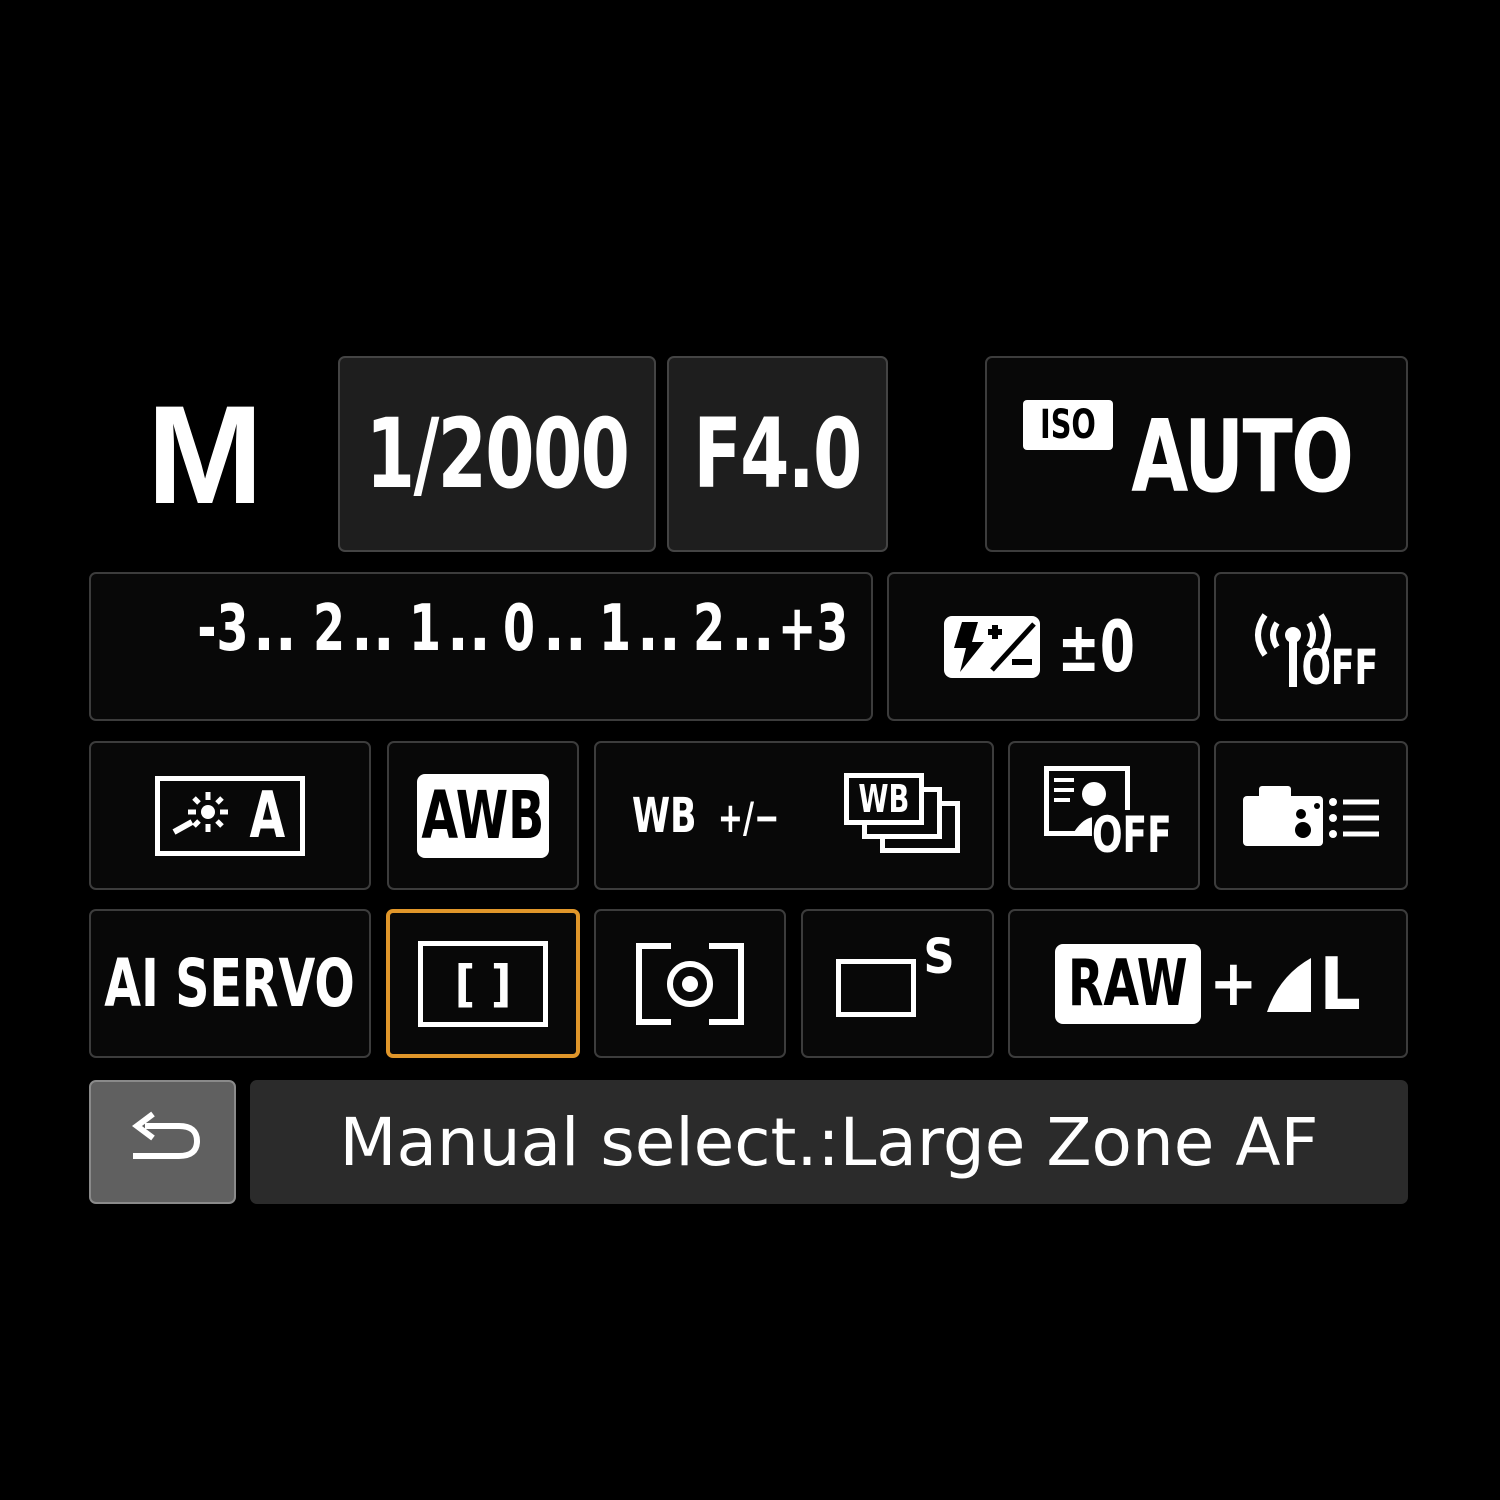 The width and height of the screenshot is (1500, 1500). I want to click on awb-badge: AWB, so click(483, 815).